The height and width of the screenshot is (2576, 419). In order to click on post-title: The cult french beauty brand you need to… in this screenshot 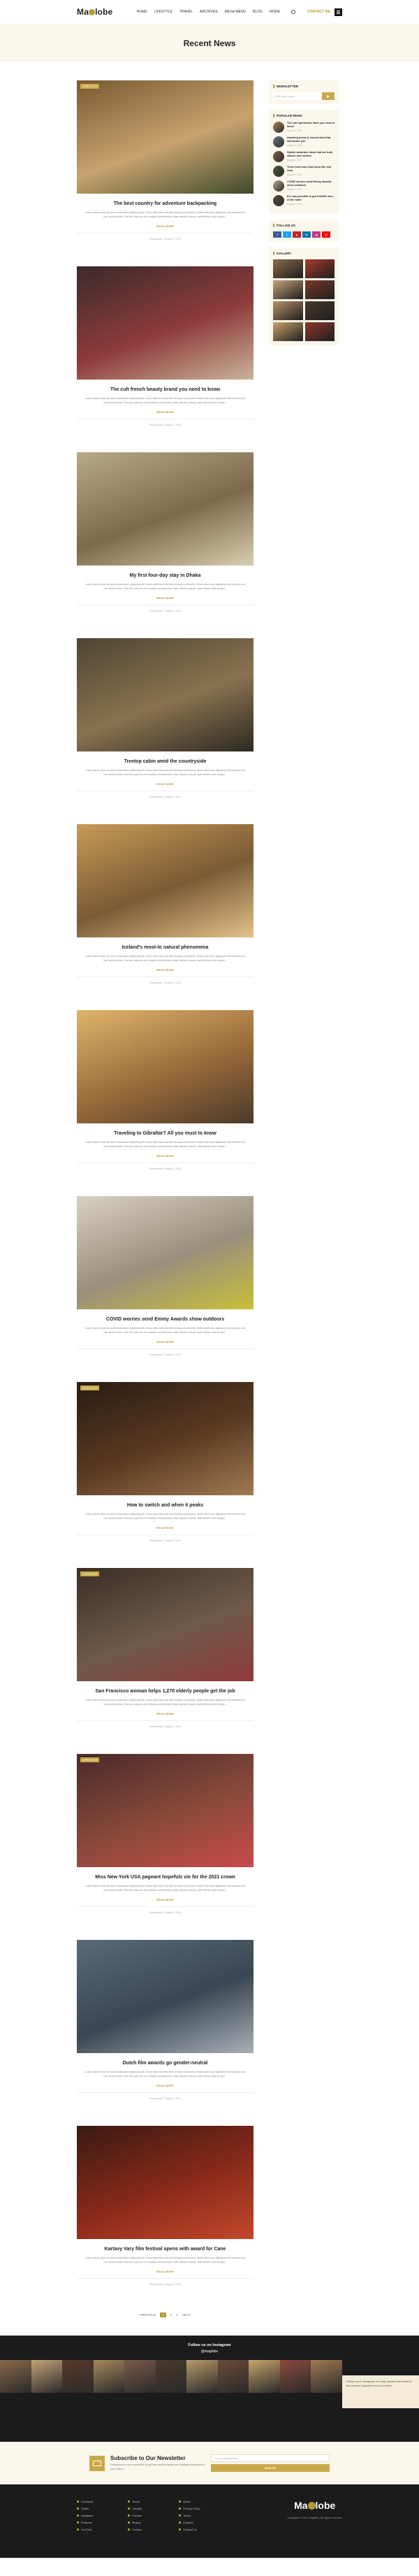, I will do `click(165, 390)`.